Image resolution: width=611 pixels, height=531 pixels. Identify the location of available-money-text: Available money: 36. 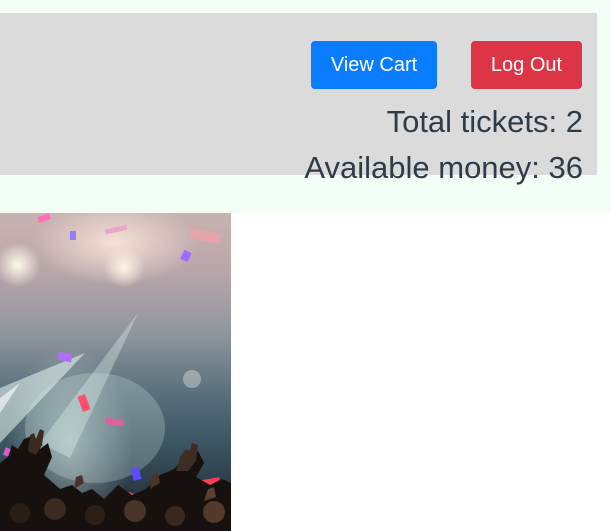
(443, 167).